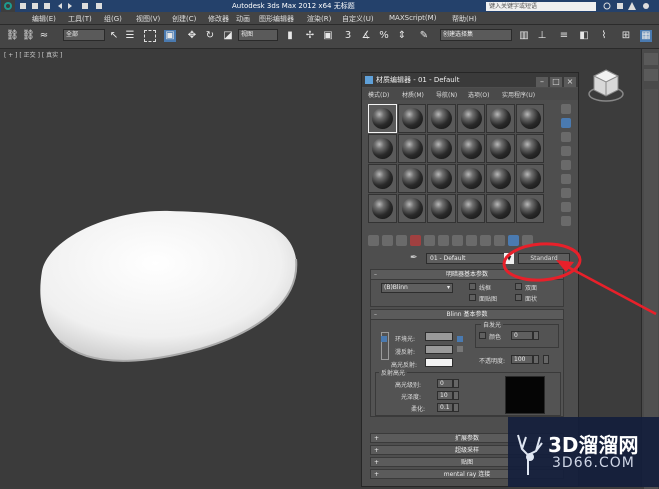 This screenshot has height=489, width=659. I want to click on rotate-icon: ↻, so click(210, 36).